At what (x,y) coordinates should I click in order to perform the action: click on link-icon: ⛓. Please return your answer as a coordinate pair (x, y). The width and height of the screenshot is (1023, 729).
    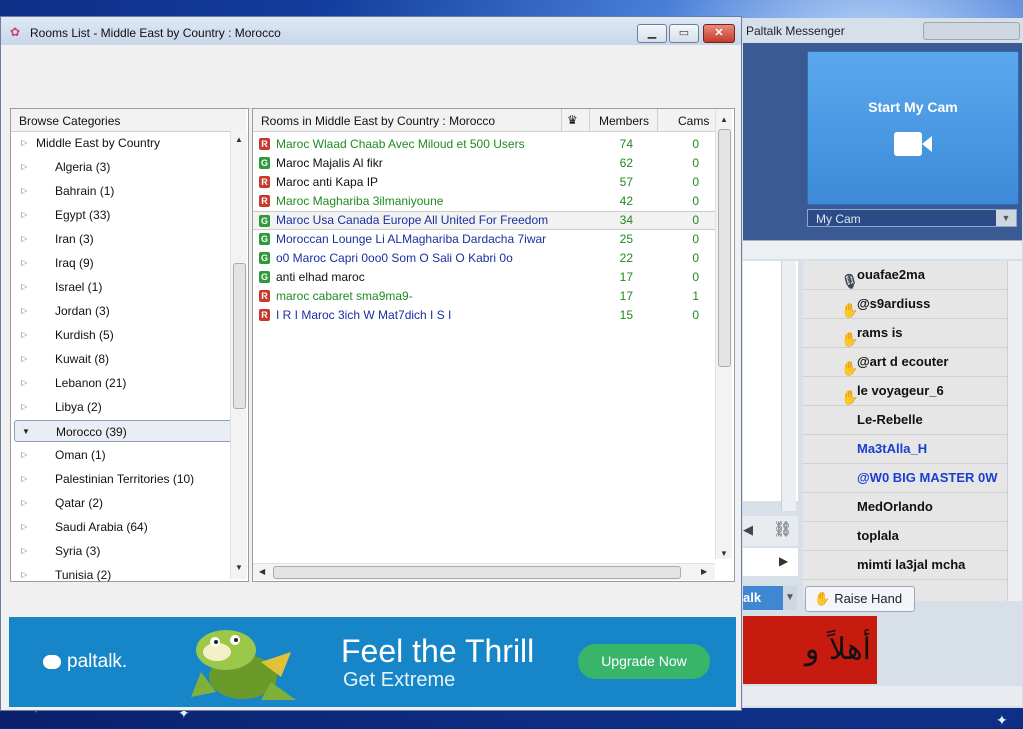
    Looking at the image, I should click on (782, 529).